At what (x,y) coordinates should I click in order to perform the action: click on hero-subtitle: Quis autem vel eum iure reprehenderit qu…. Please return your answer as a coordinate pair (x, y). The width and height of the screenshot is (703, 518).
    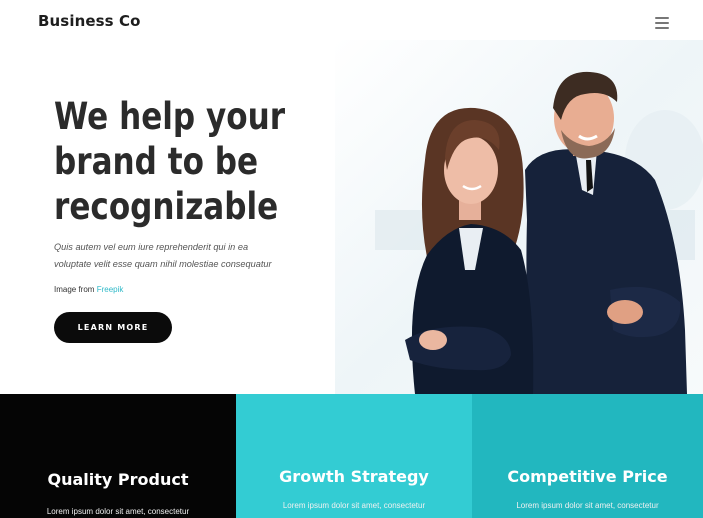
    Looking at the image, I should click on (204, 256).